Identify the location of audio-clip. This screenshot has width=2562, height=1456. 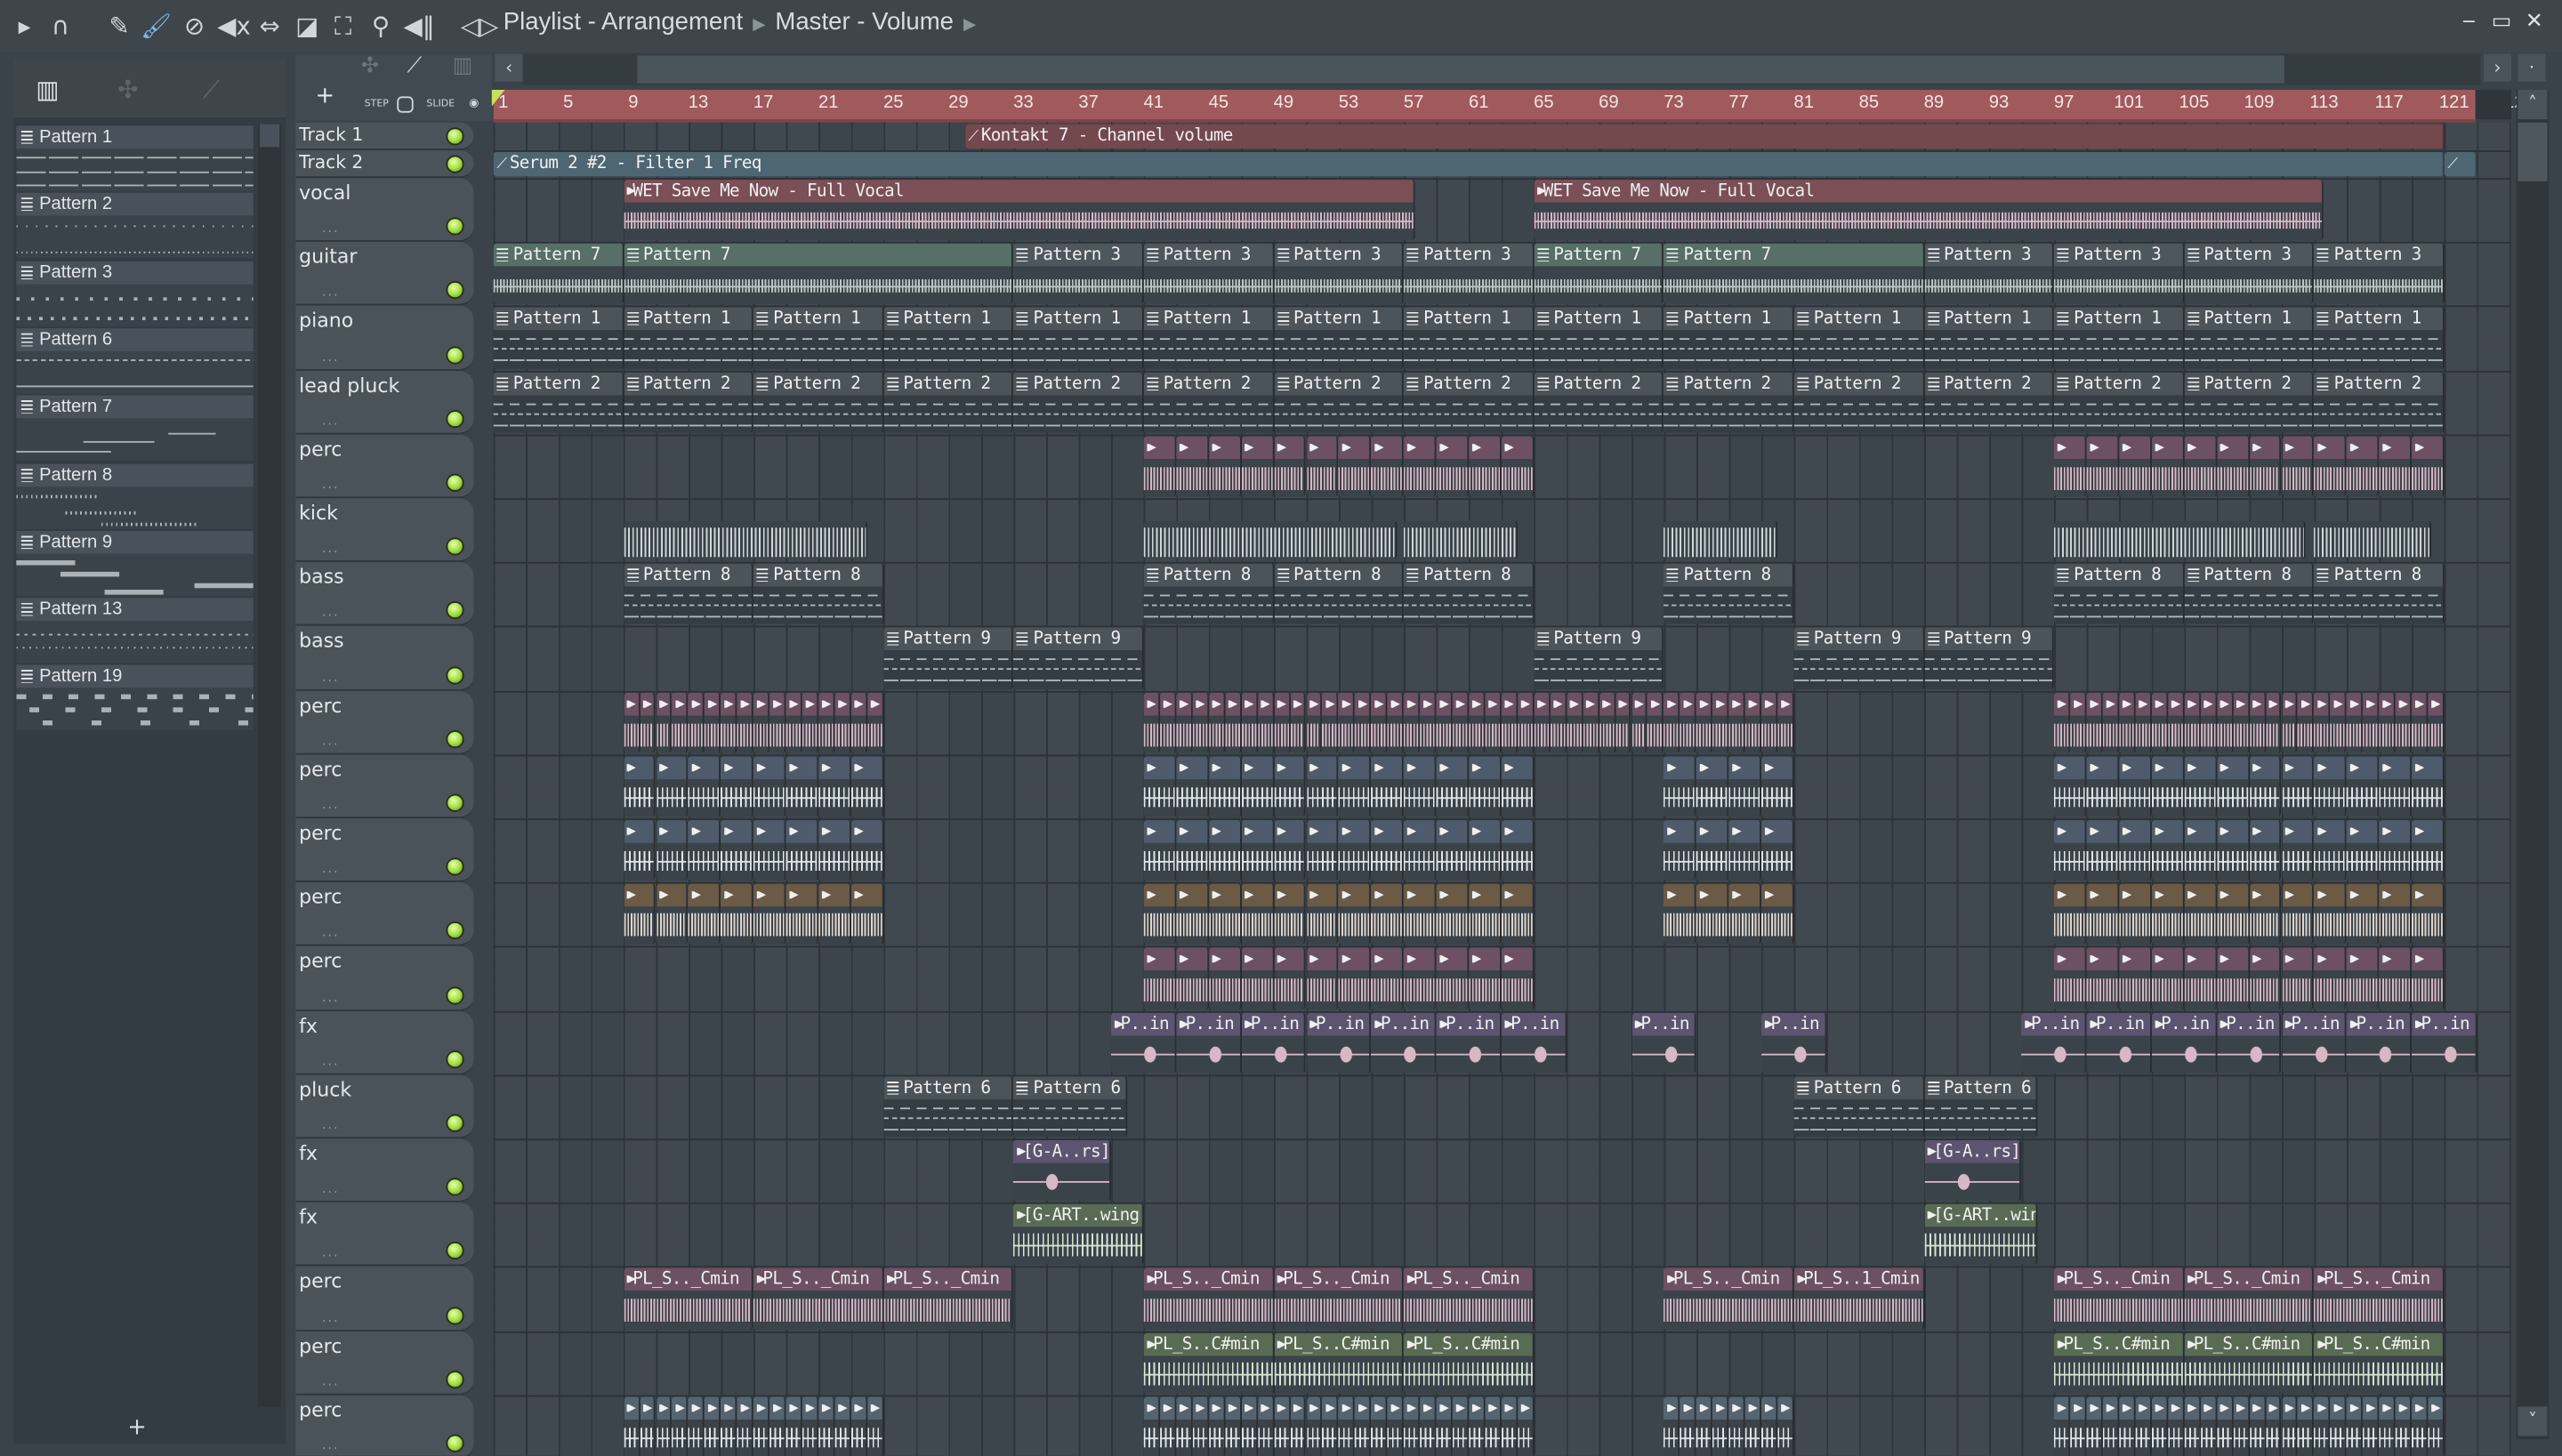
(1461, 539).